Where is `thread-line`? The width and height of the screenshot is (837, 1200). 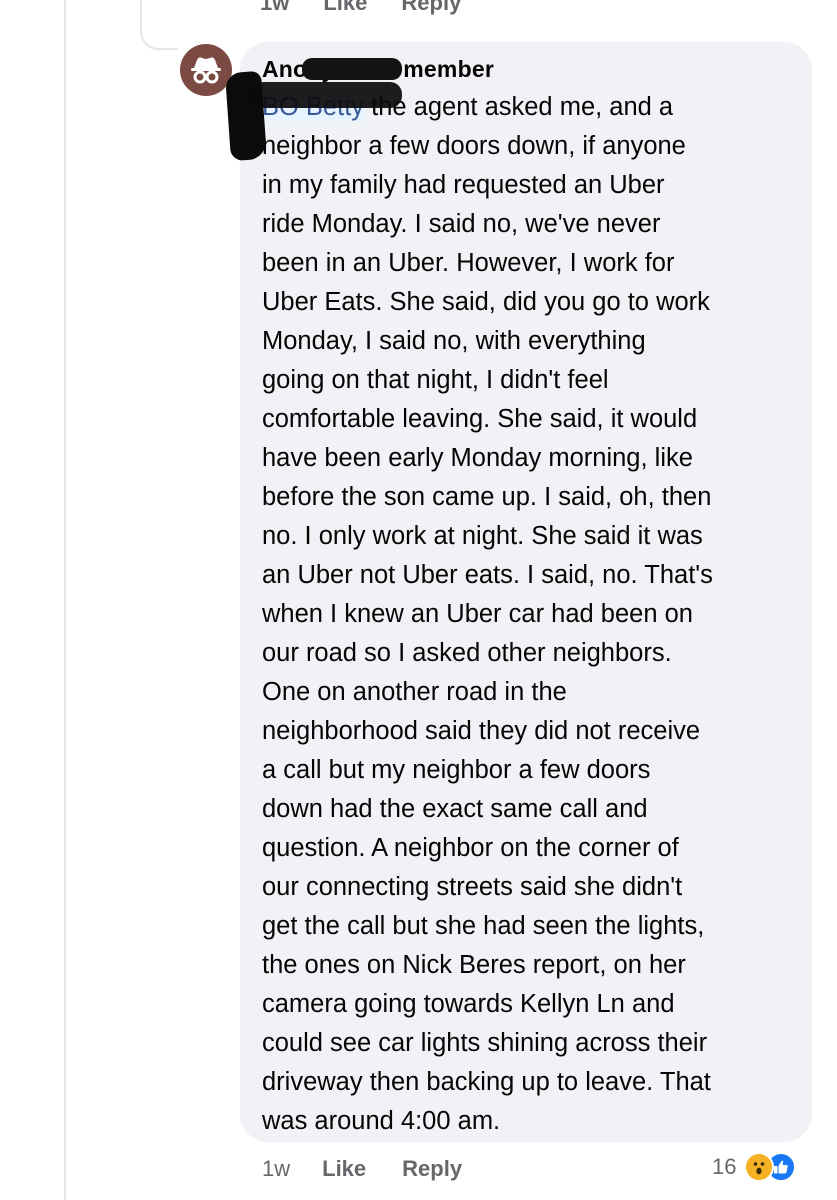 thread-line is located at coordinates (65, 600).